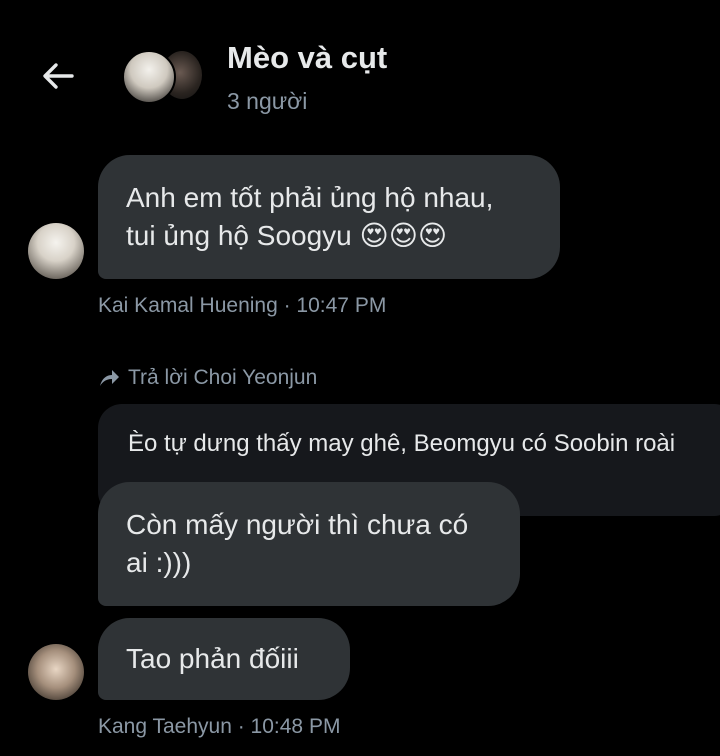 This screenshot has height=756, width=720. Describe the element at coordinates (56, 251) in the screenshot. I see `avatar-kai` at that location.